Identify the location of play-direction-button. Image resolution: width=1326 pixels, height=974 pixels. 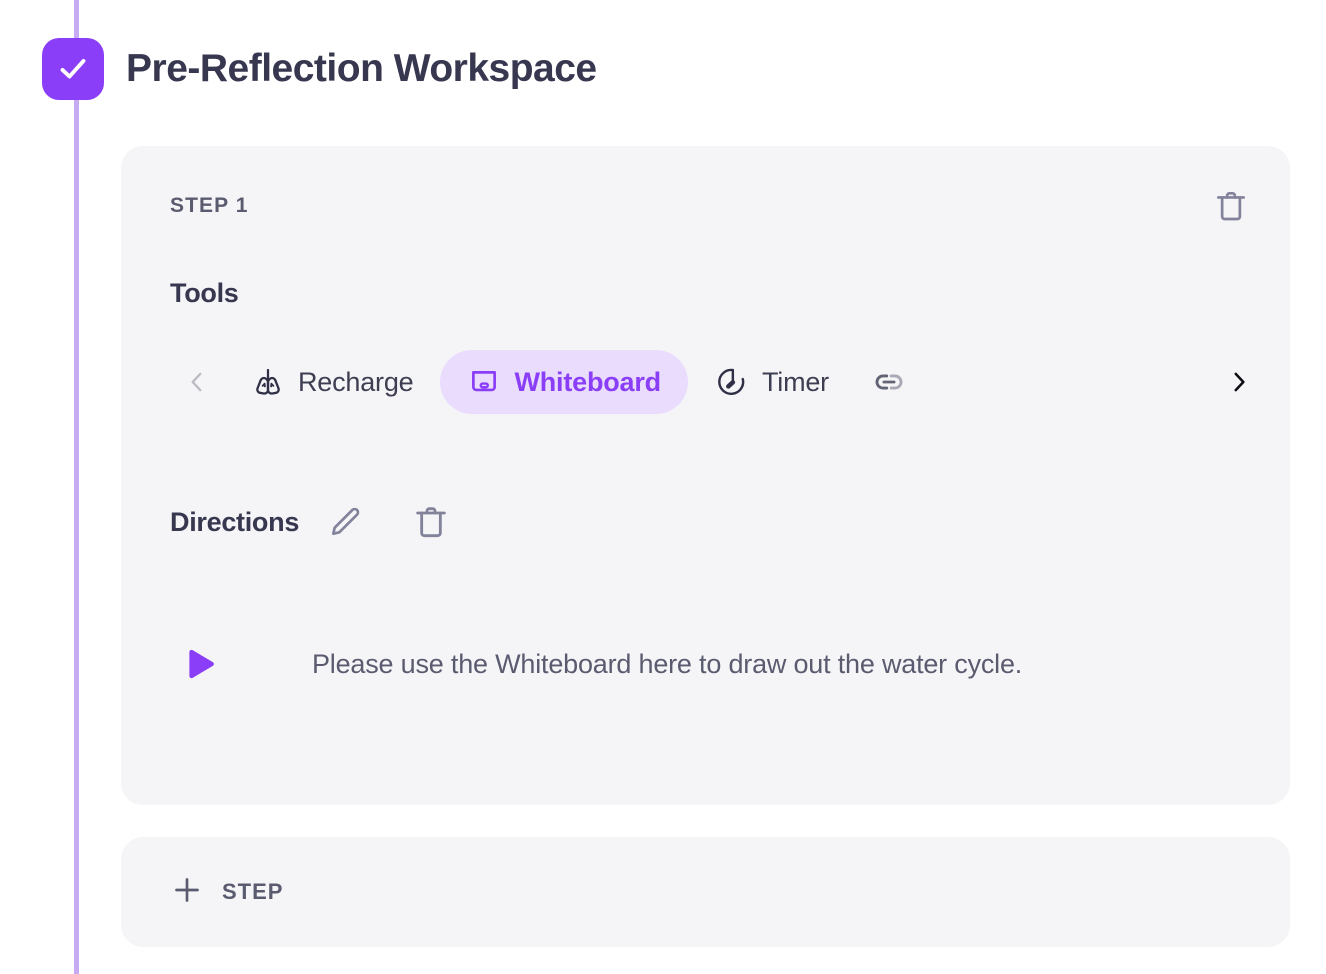
(200, 664).